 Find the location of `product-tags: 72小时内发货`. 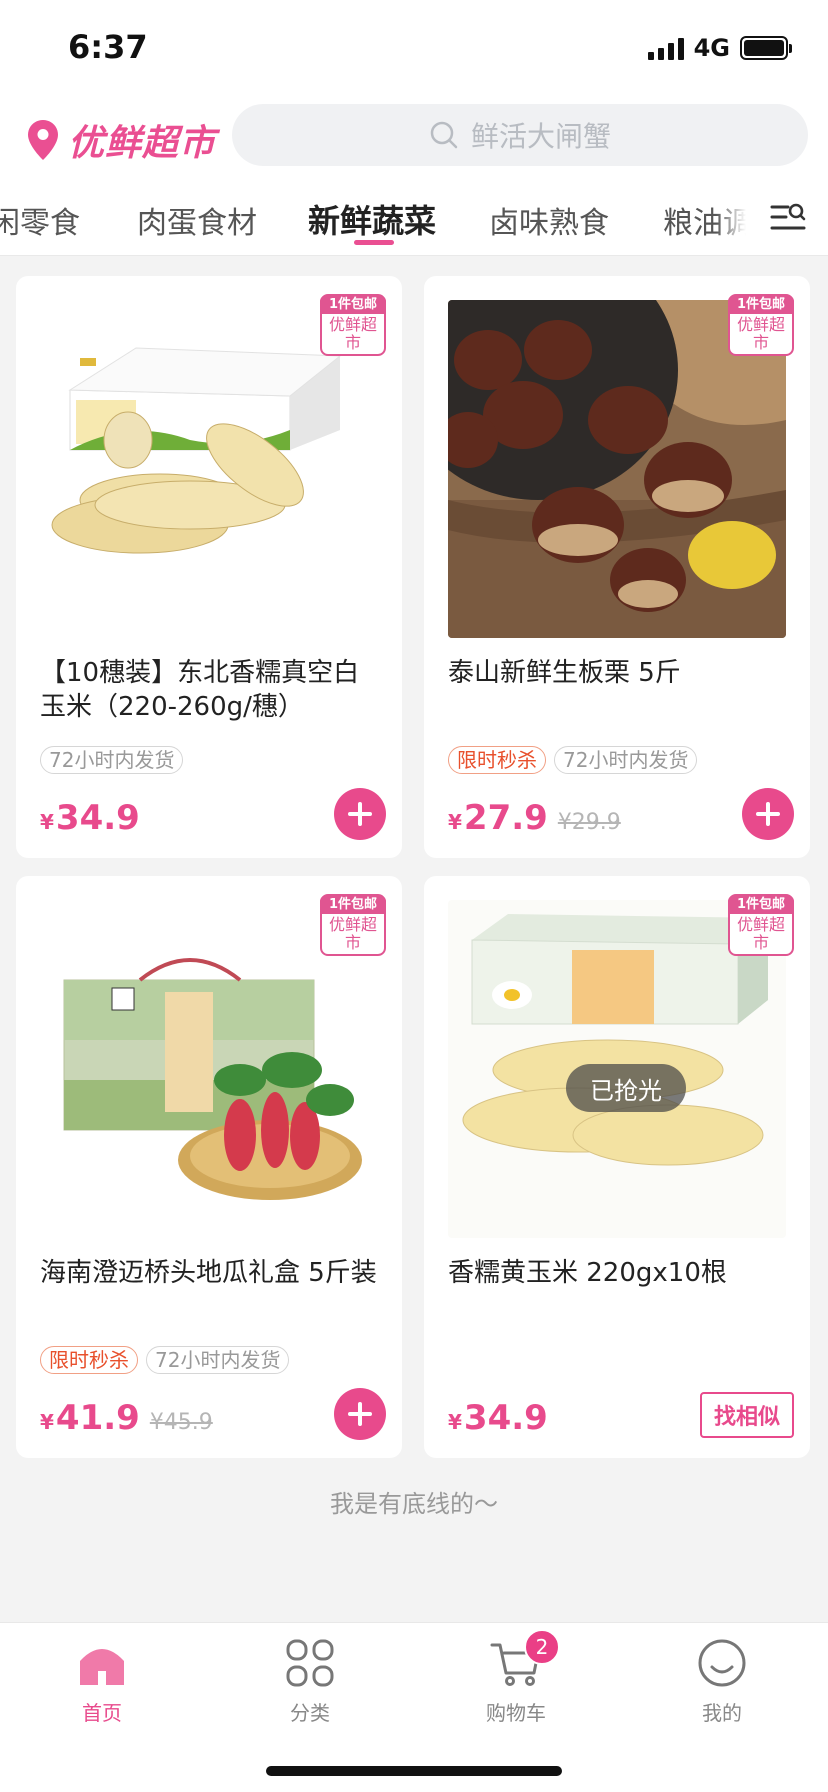

product-tags: 72小时内发货 is located at coordinates (112, 760).